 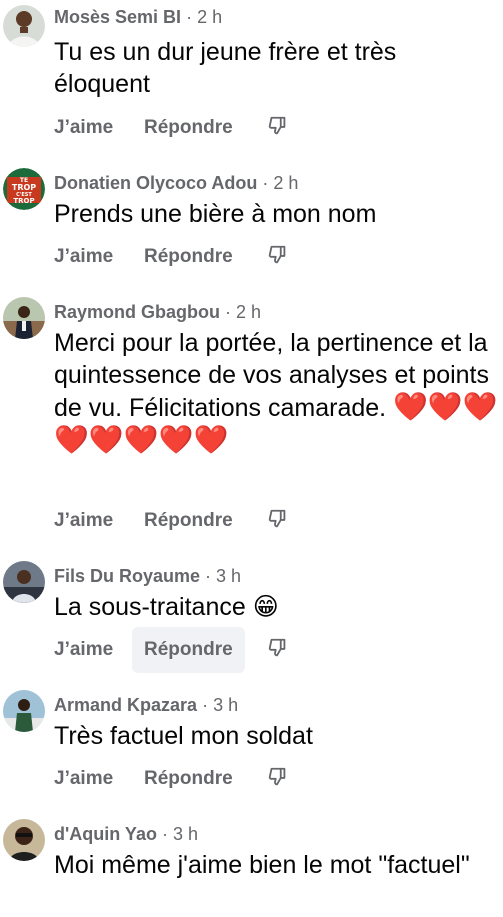 I want to click on author-name: d'Aquin Yao, so click(x=105, y=834).